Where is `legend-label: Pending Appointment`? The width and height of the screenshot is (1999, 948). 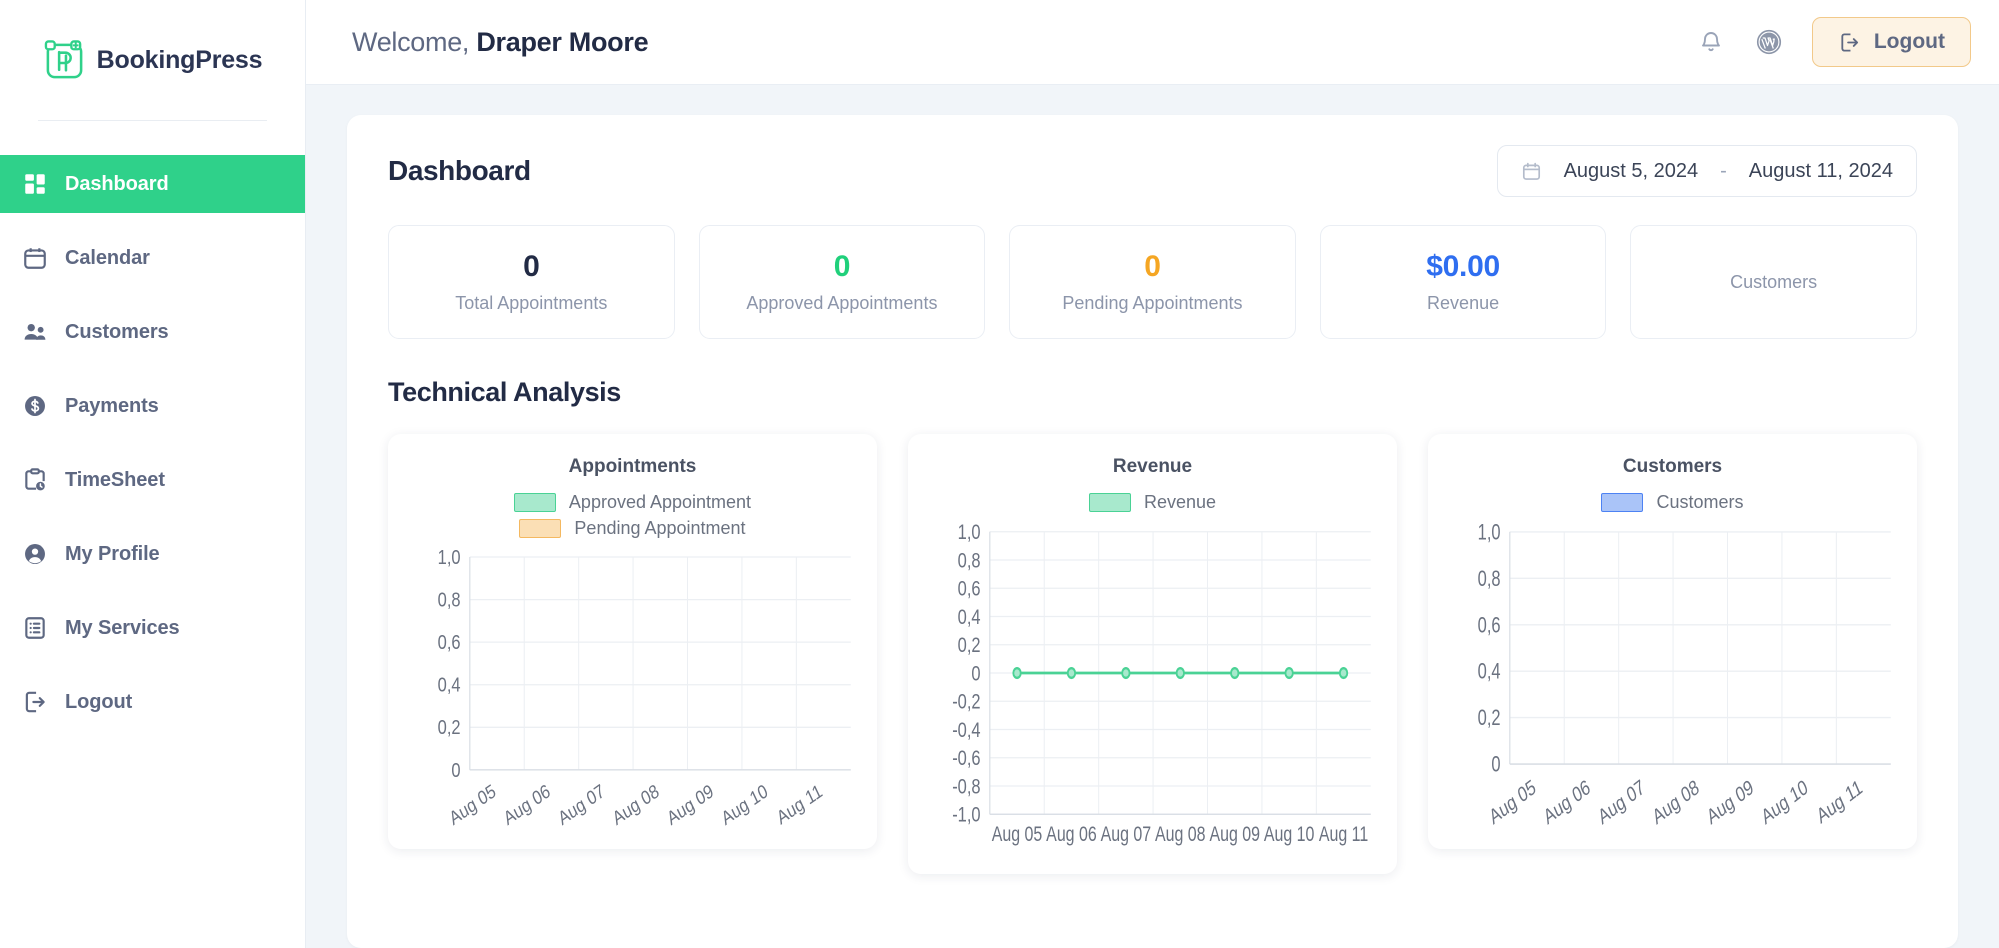 legend-label: Pending Appointment is located at coordinates (660, 528).